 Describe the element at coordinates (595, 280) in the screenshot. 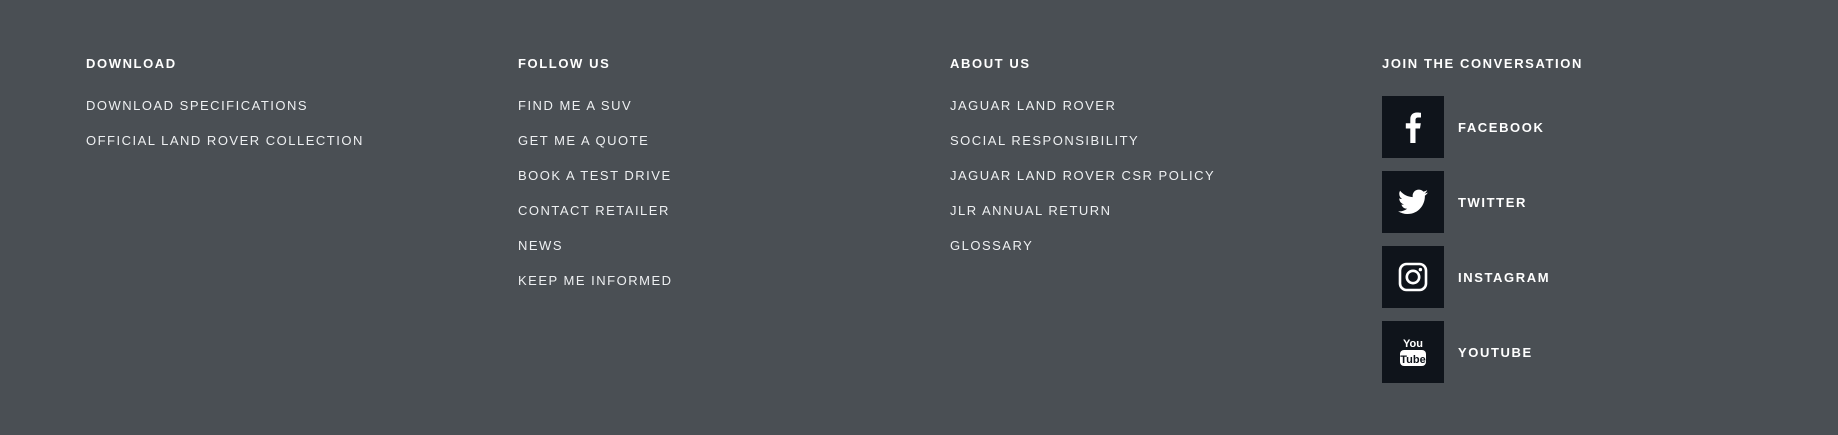

I see `keep-me-informed-link: KEEP ME INFORMED` at that location.